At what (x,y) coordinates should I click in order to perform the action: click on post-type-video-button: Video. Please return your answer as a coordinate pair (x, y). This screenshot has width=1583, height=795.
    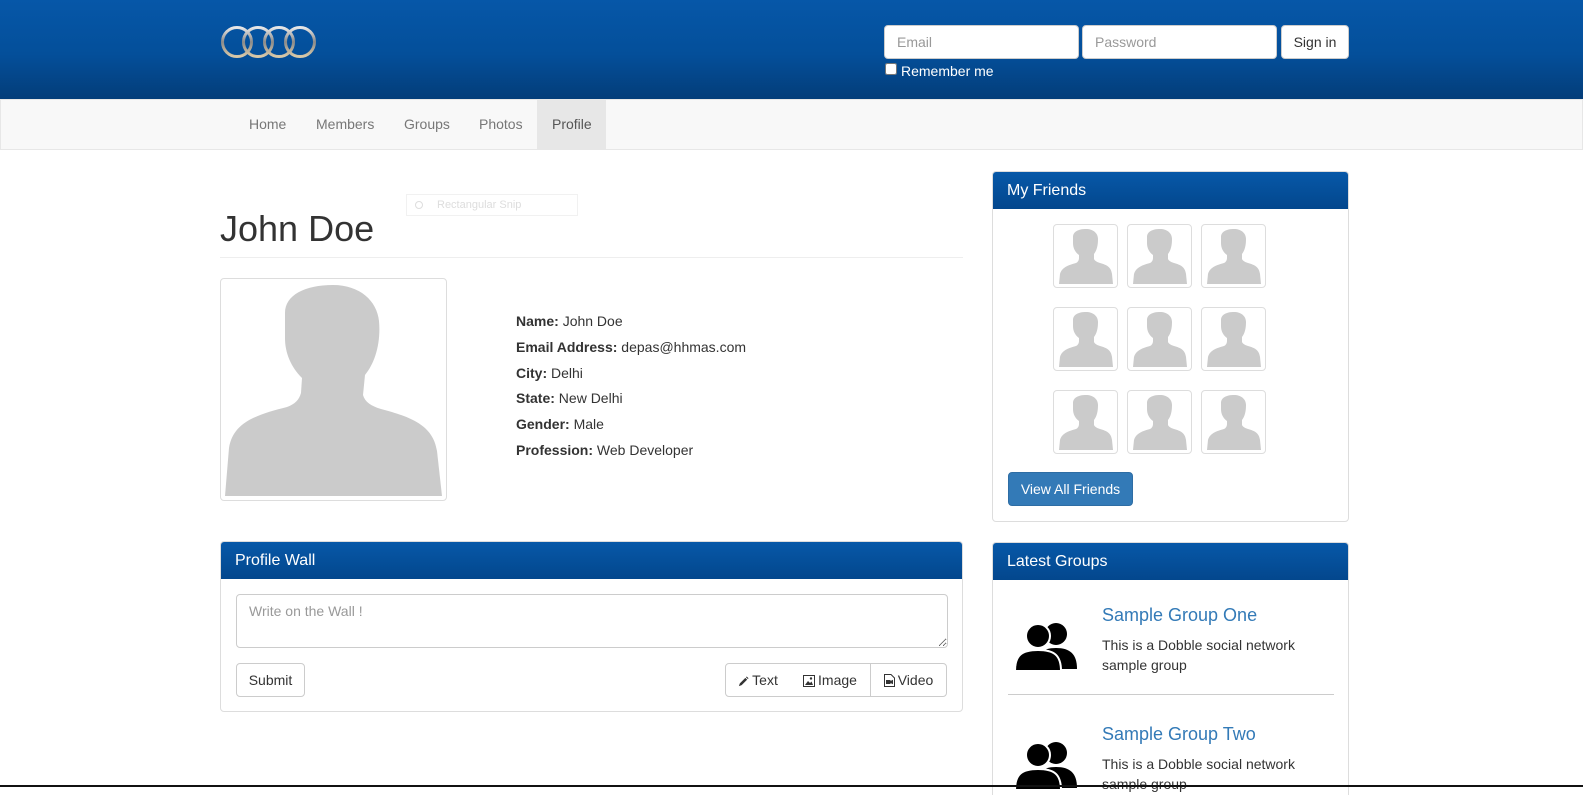
    Looking at the image, I should click on (908, 680).